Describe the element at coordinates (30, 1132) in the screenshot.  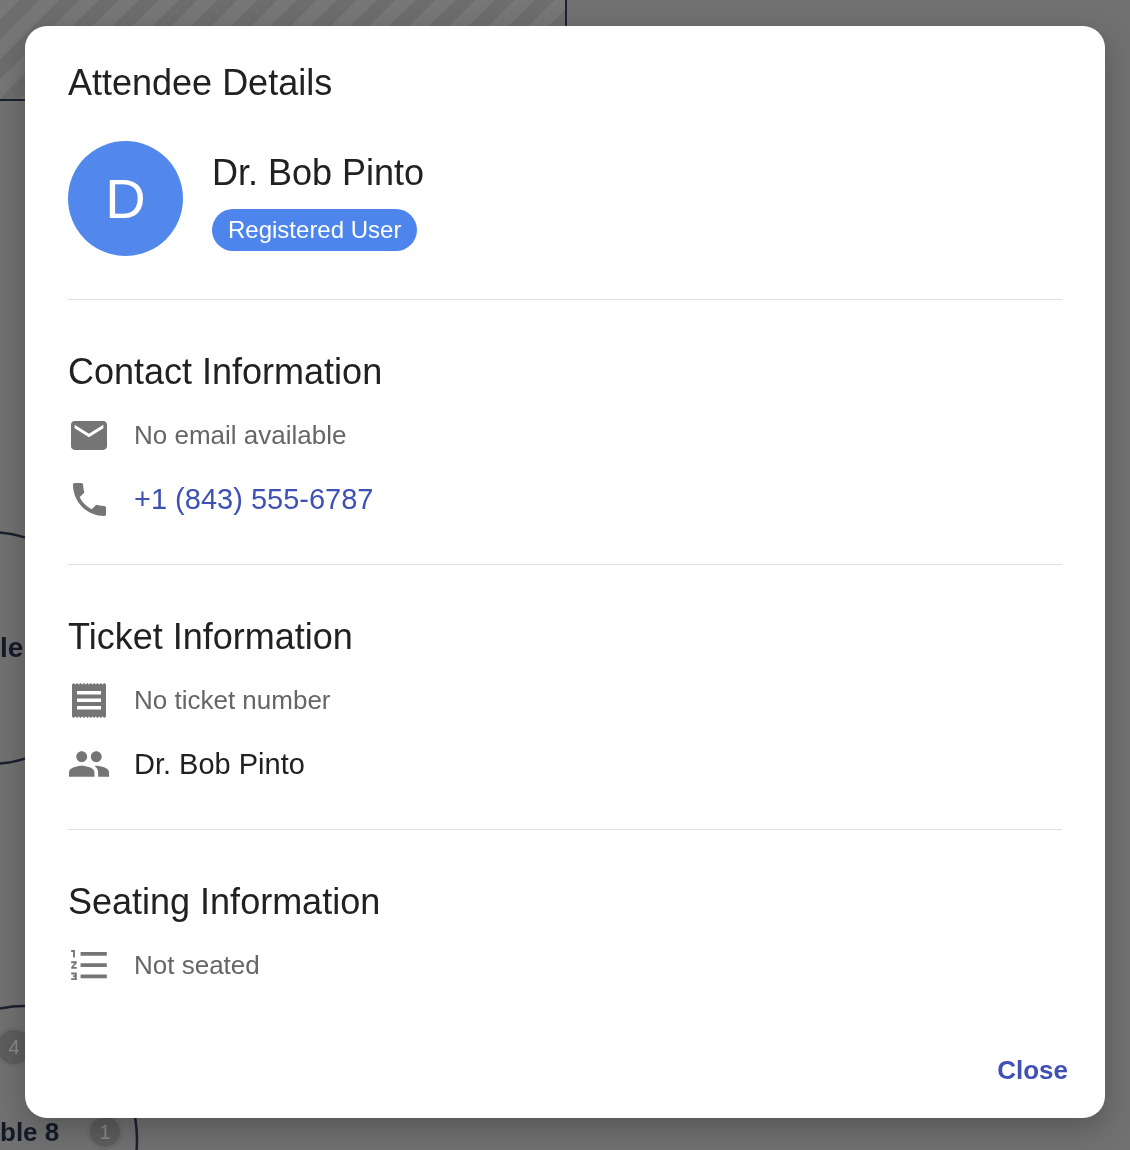
I see `table-label: ble 8` at that location.